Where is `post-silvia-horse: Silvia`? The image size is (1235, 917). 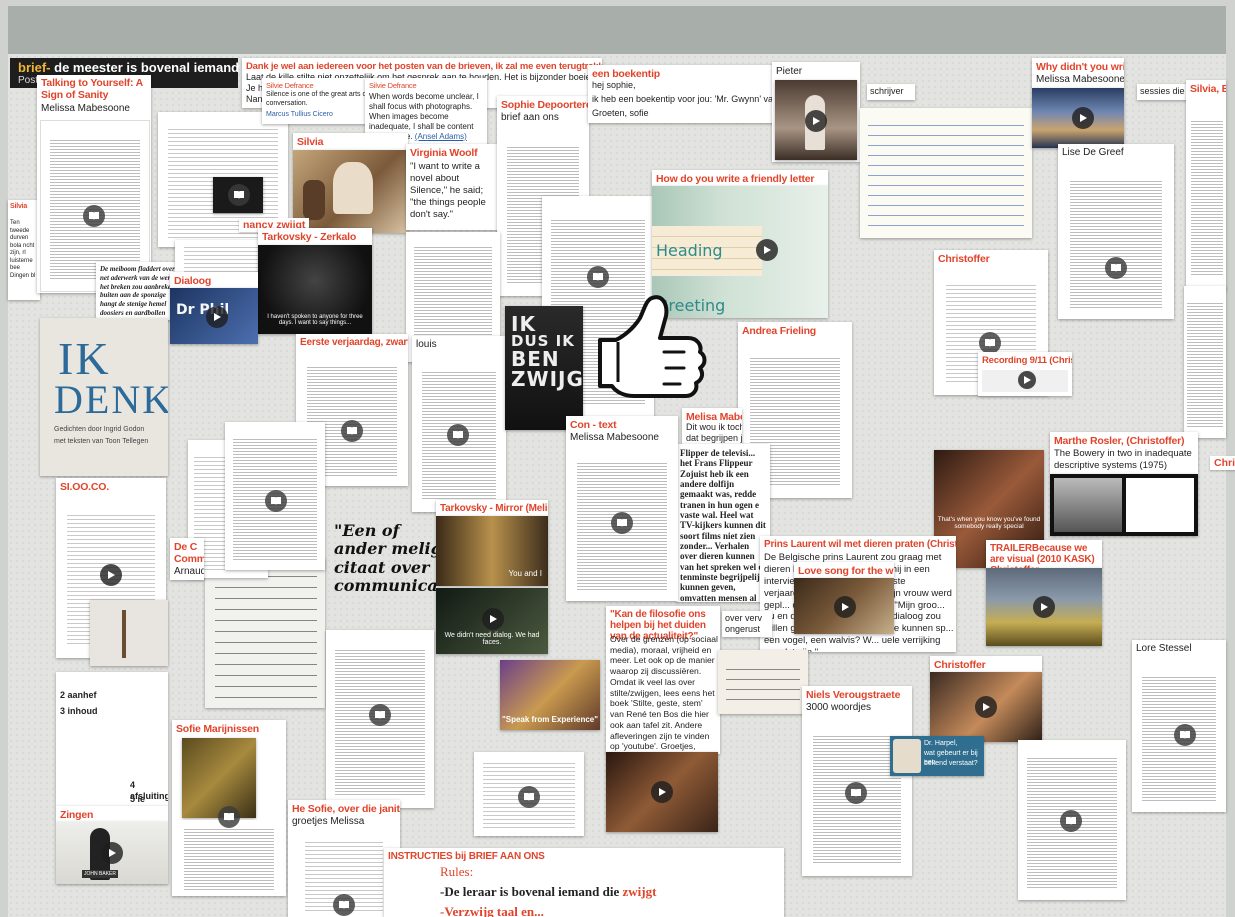
post-silvia-horse: Silvia is located at coordinates (350, 183).